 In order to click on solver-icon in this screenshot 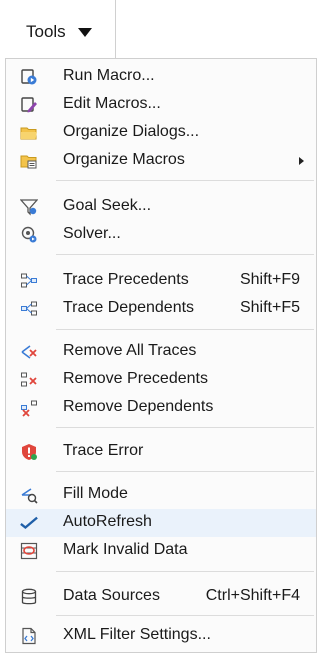, I will do `click(29, 235)`.